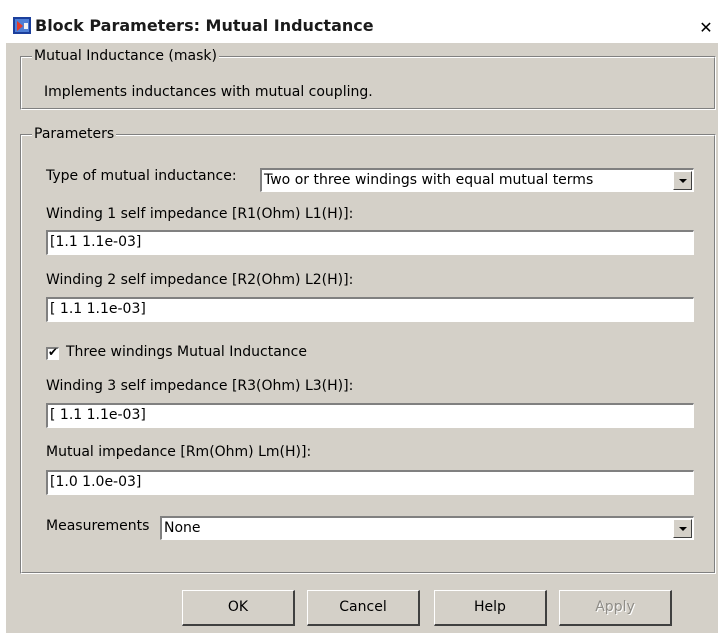  I want to click on help-button: Help, so click(490, 608).